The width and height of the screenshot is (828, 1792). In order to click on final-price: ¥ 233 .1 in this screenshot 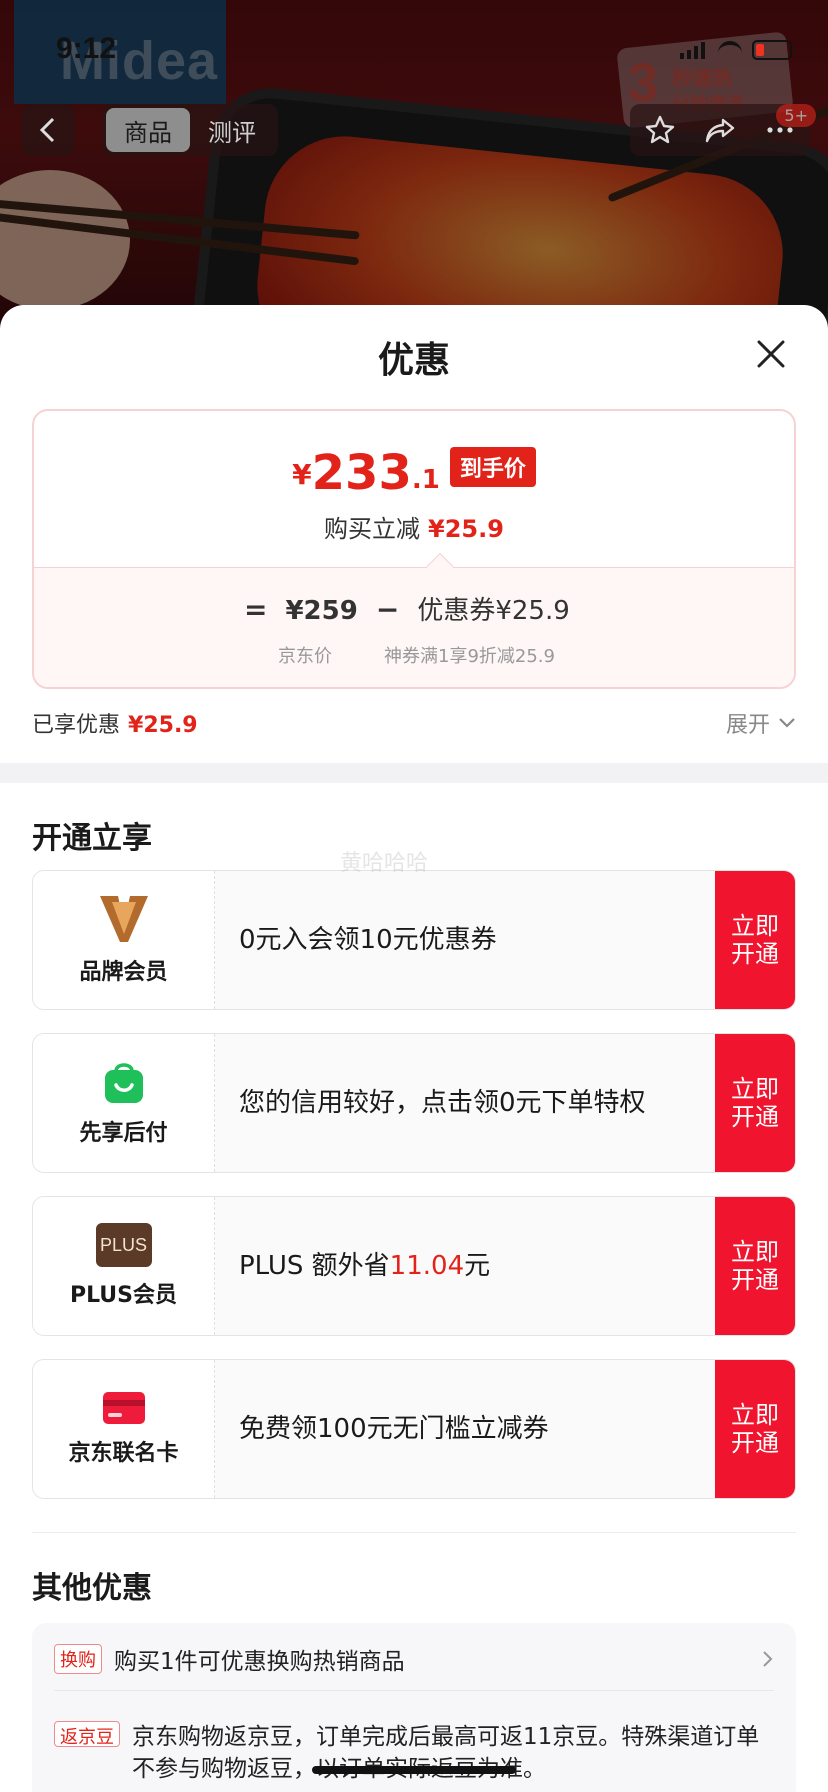, I will do `click(366, 473)`.